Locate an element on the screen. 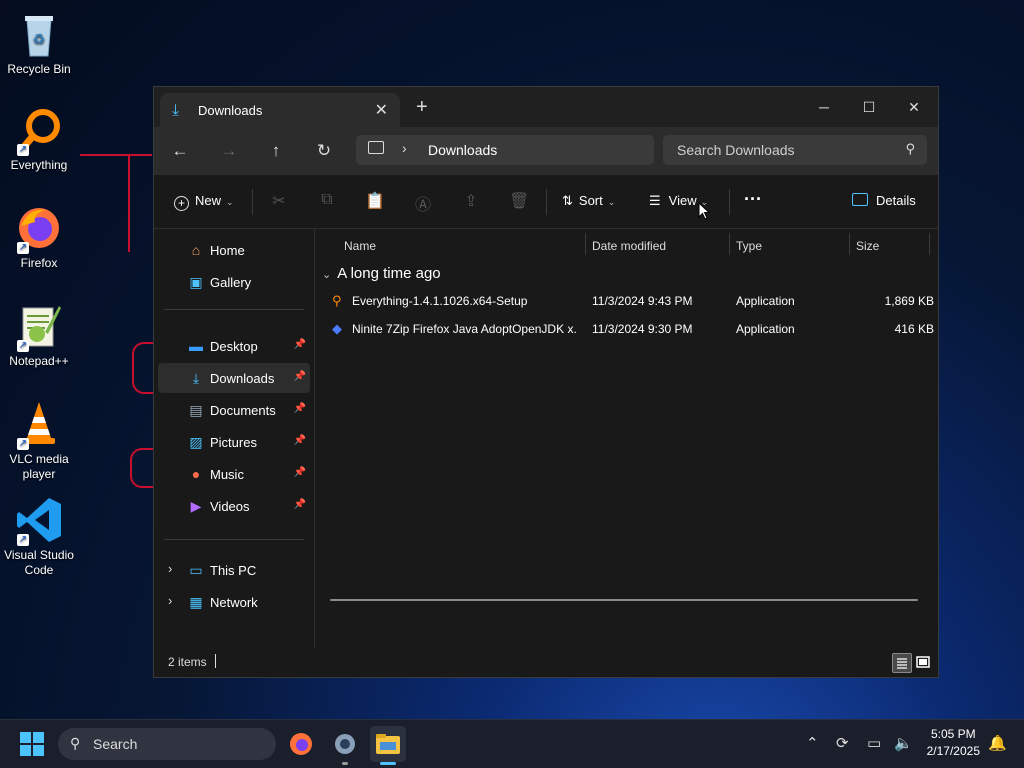 This screenshot has width=1024, height=768. desktop-icon-everything: ↗ Everything is located at coordinates (39, 139).